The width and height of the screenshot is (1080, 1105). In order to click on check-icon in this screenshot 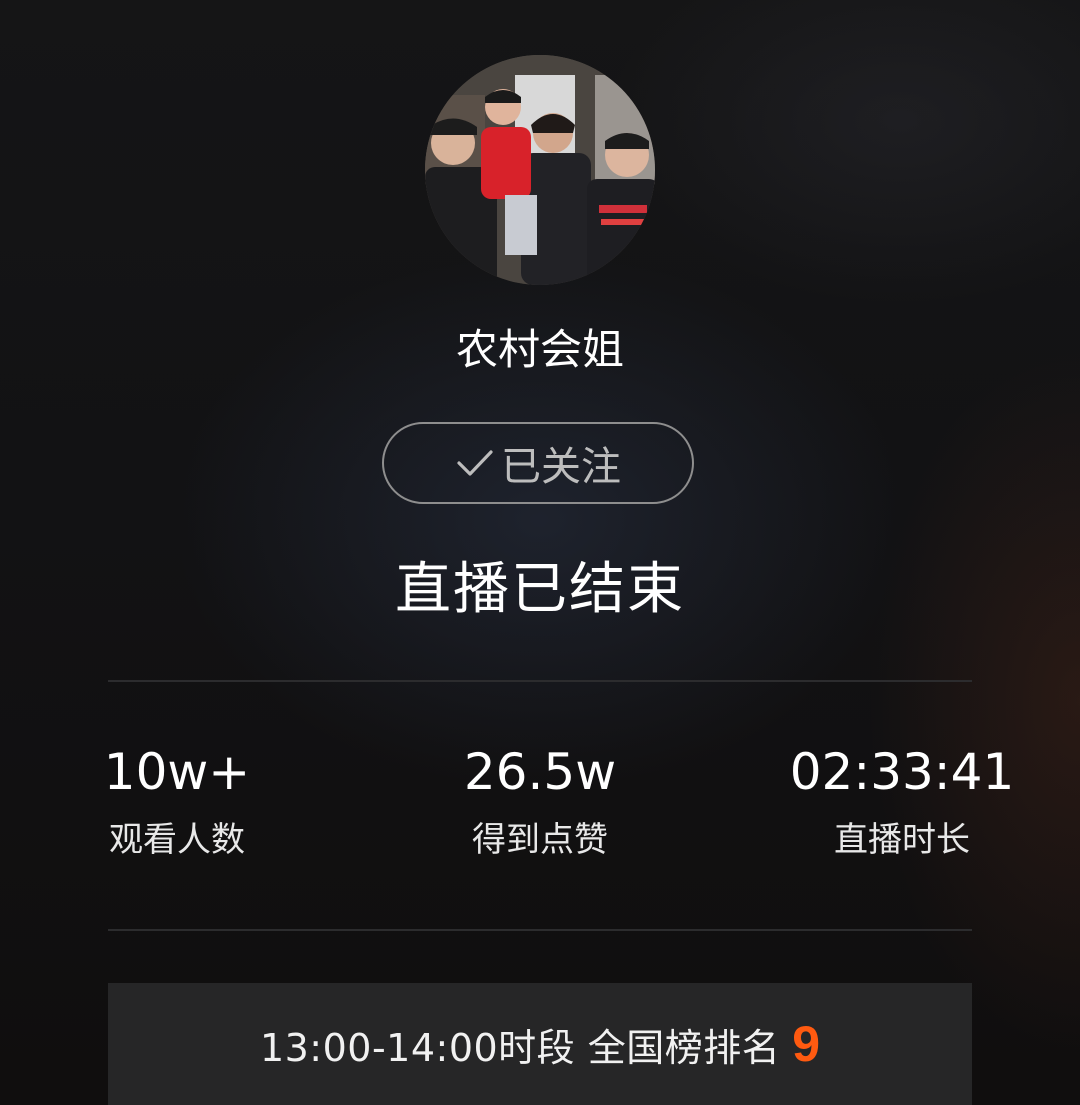, I will do `click(475, 463)`.